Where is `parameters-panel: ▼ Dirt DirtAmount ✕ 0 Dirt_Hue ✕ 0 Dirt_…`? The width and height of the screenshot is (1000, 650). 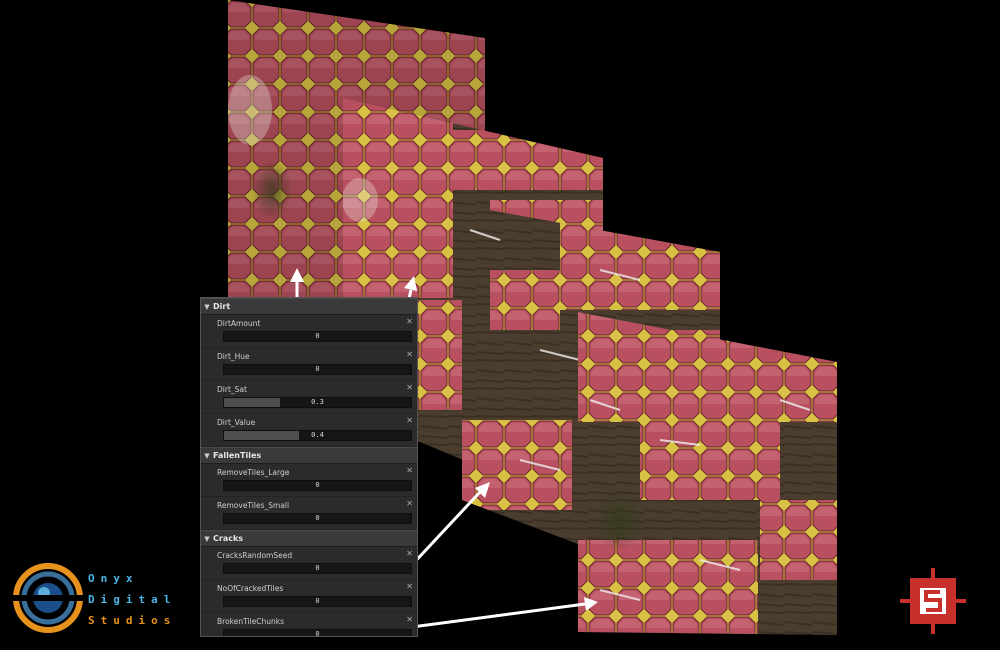
parameters-panel: ▼ Dirt DirtAmount ✕ 0 Dirt_Hue ✕ 0 Dirt_… is located at coordinates (309, 467).